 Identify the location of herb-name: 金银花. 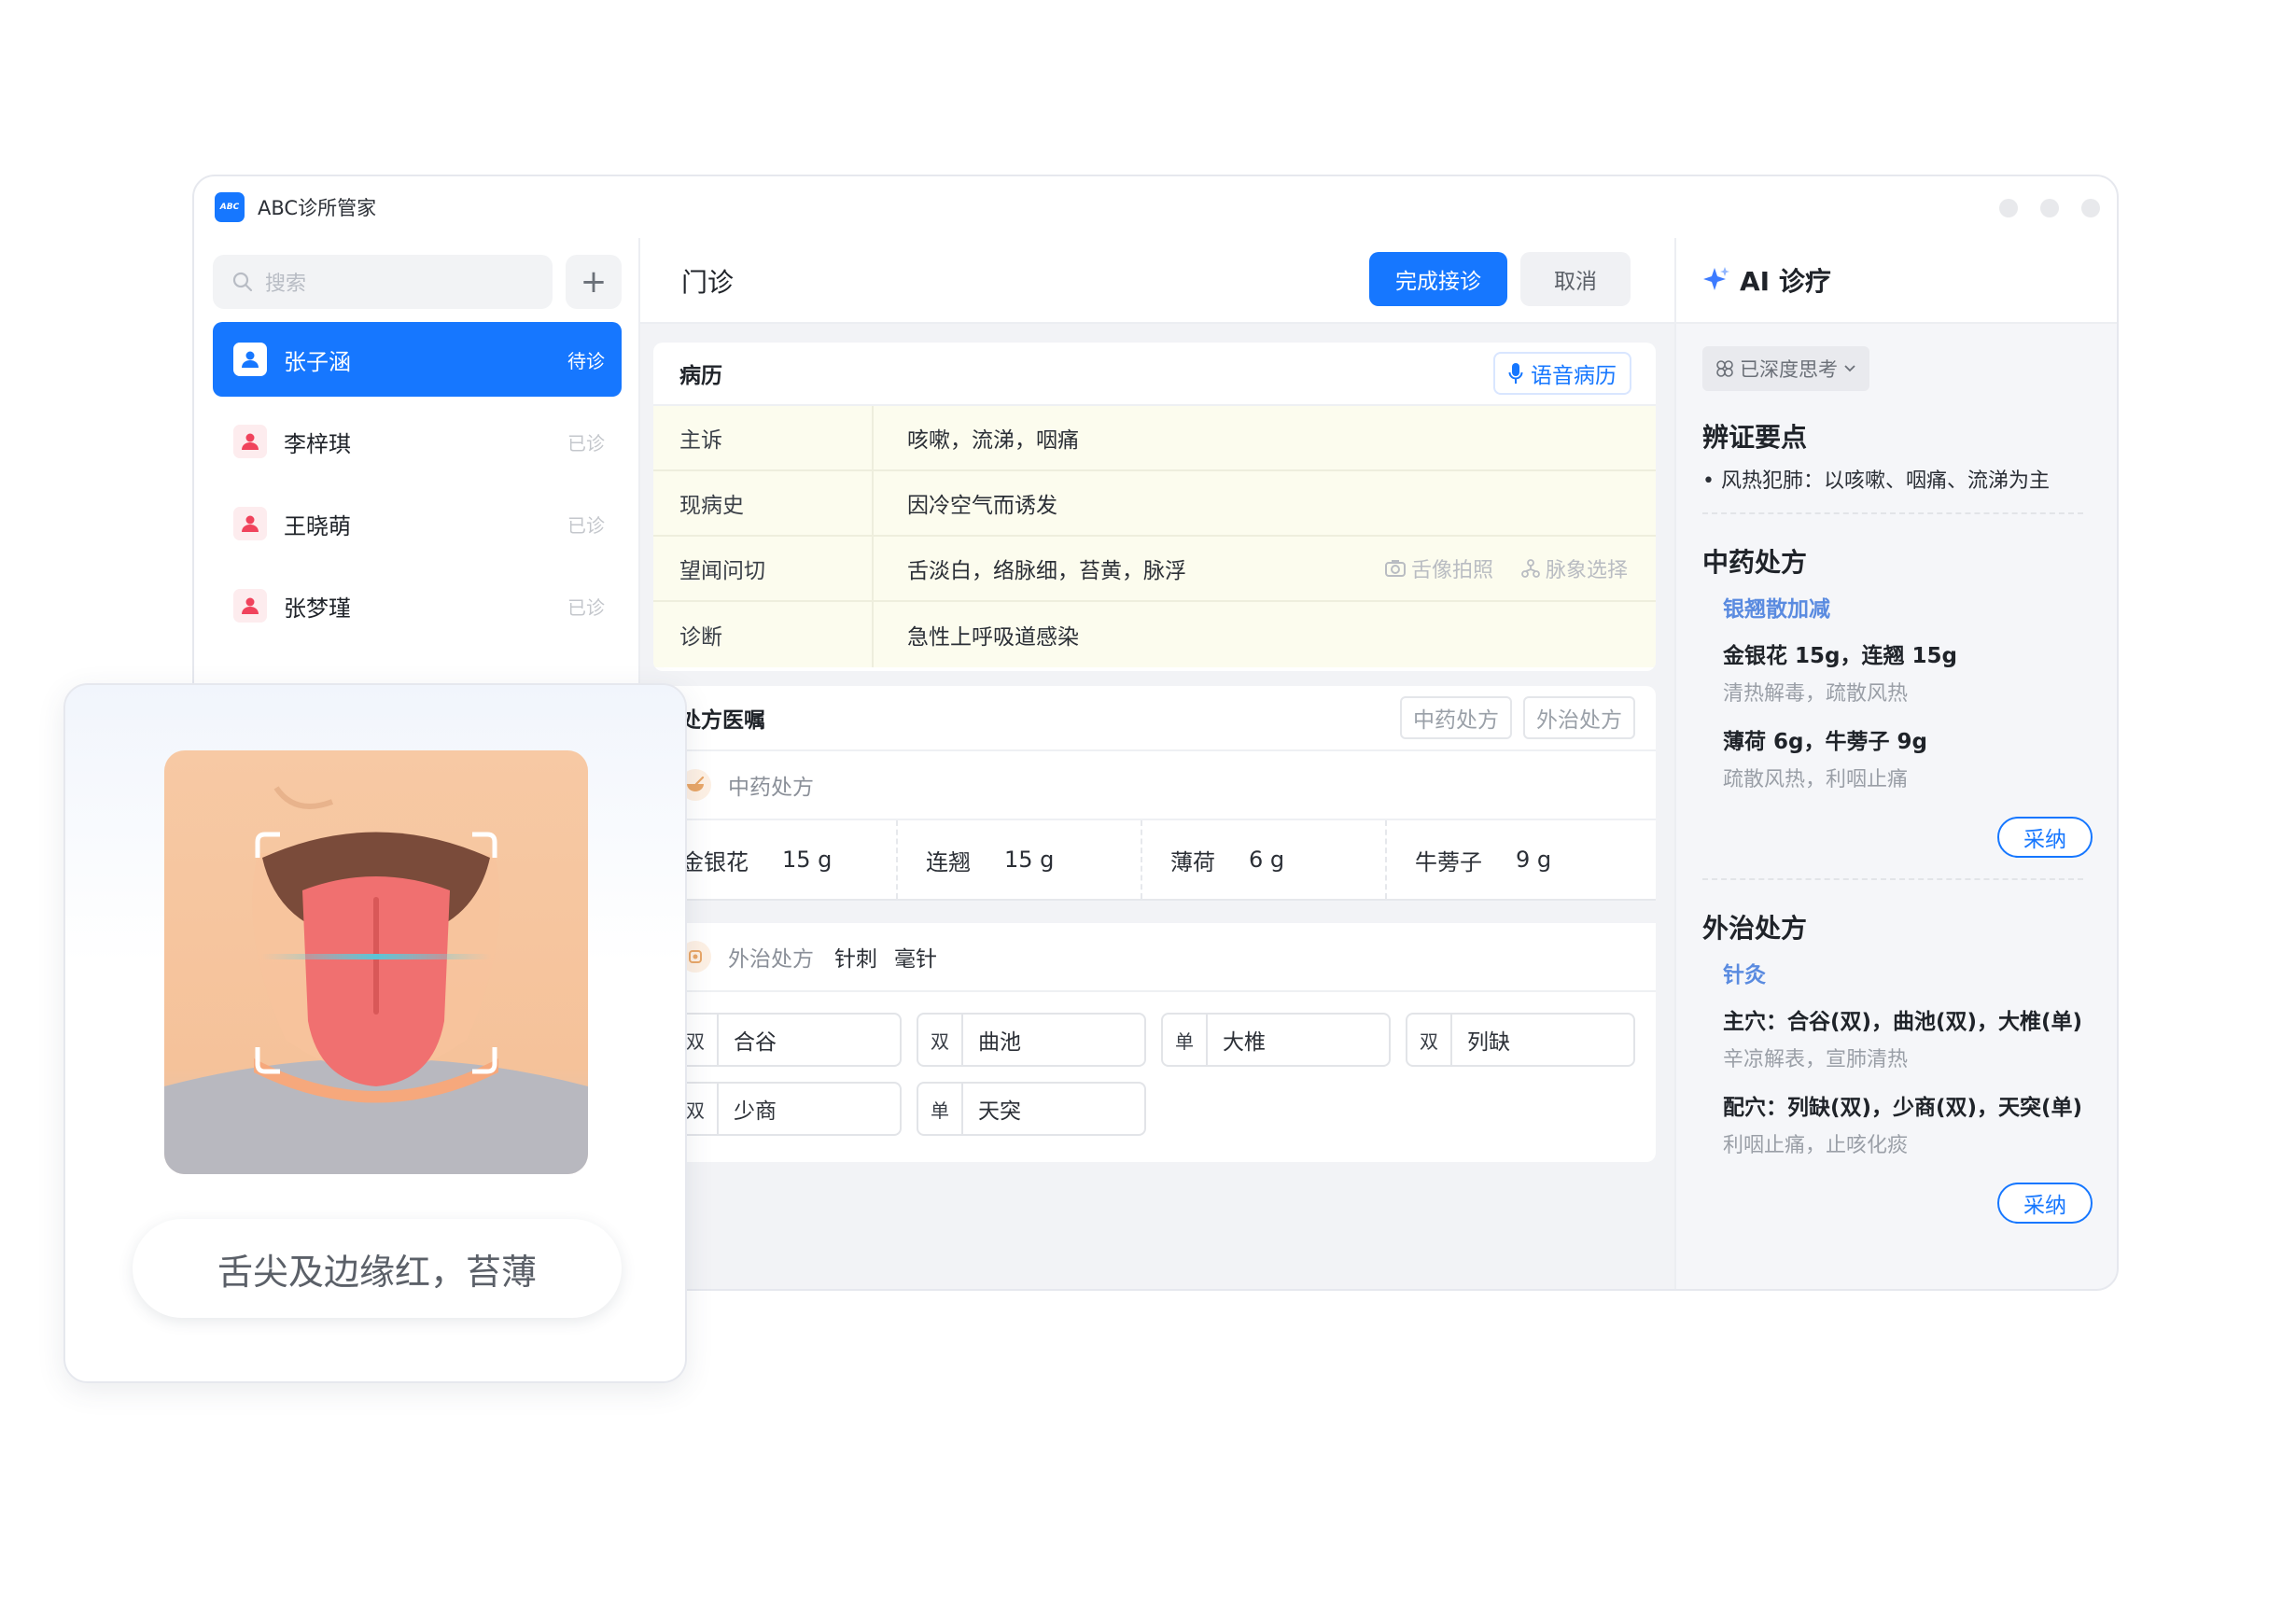
(715, 861).